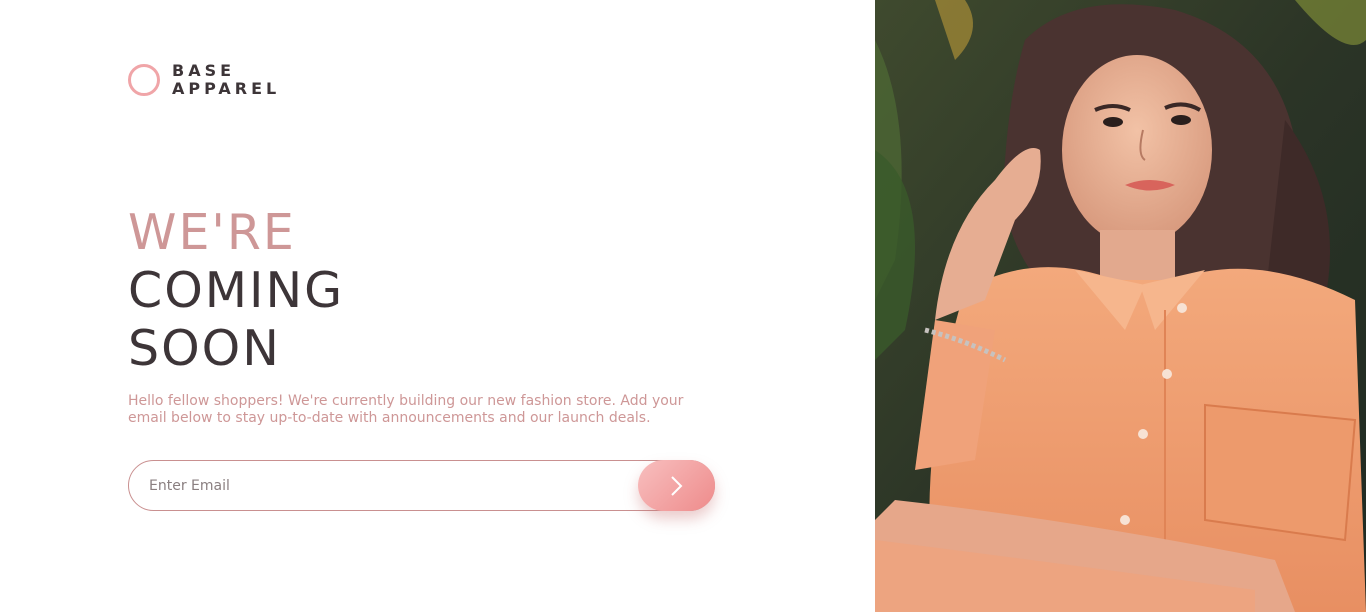 This screenshot has height=612, width=1366. What do you see at coordinates (204, 70) in the screenshot?
I see `logo-line-1: BASE` at bounding box center [204, 70].